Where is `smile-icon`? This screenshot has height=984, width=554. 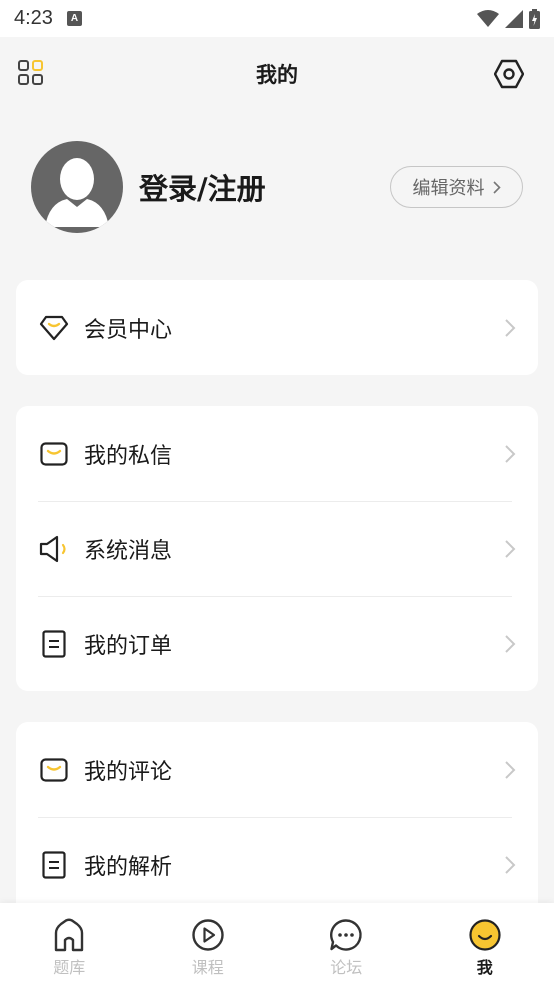 smile-icon is located at coordinates (485, 935).